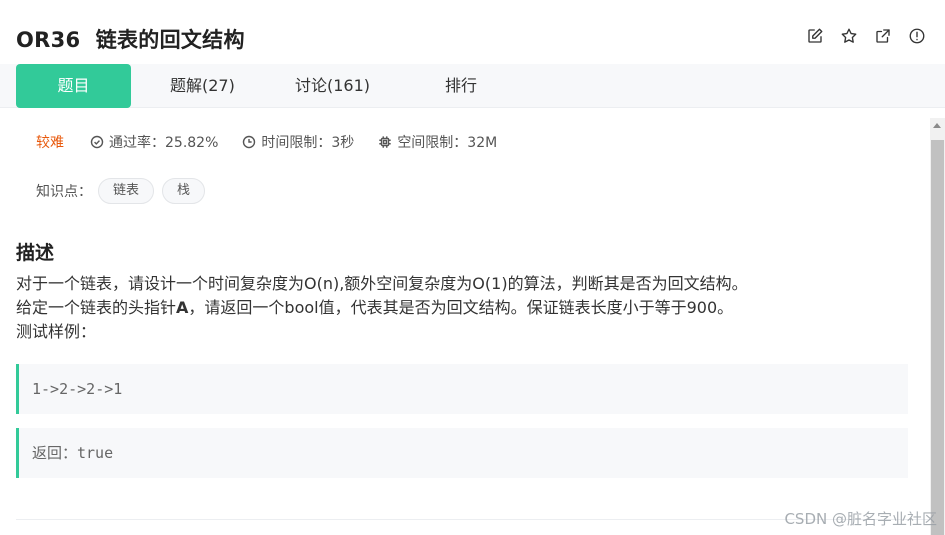 The image size is (945, 535). Describe the element at coordinates (249, 142) in the screenshot. I see `clock-icon` at that location.